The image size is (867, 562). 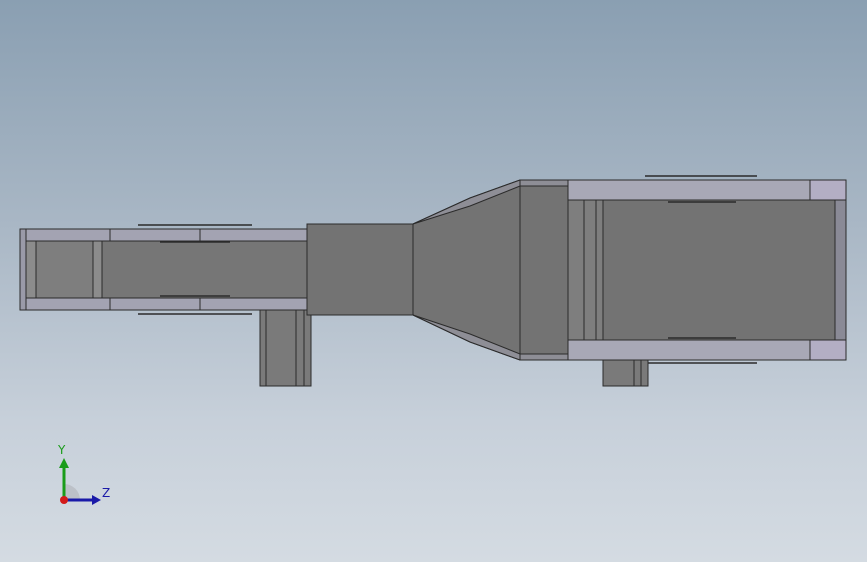 I want to click on z-axis-arrowhead-icon, so click(x=96, y=500).